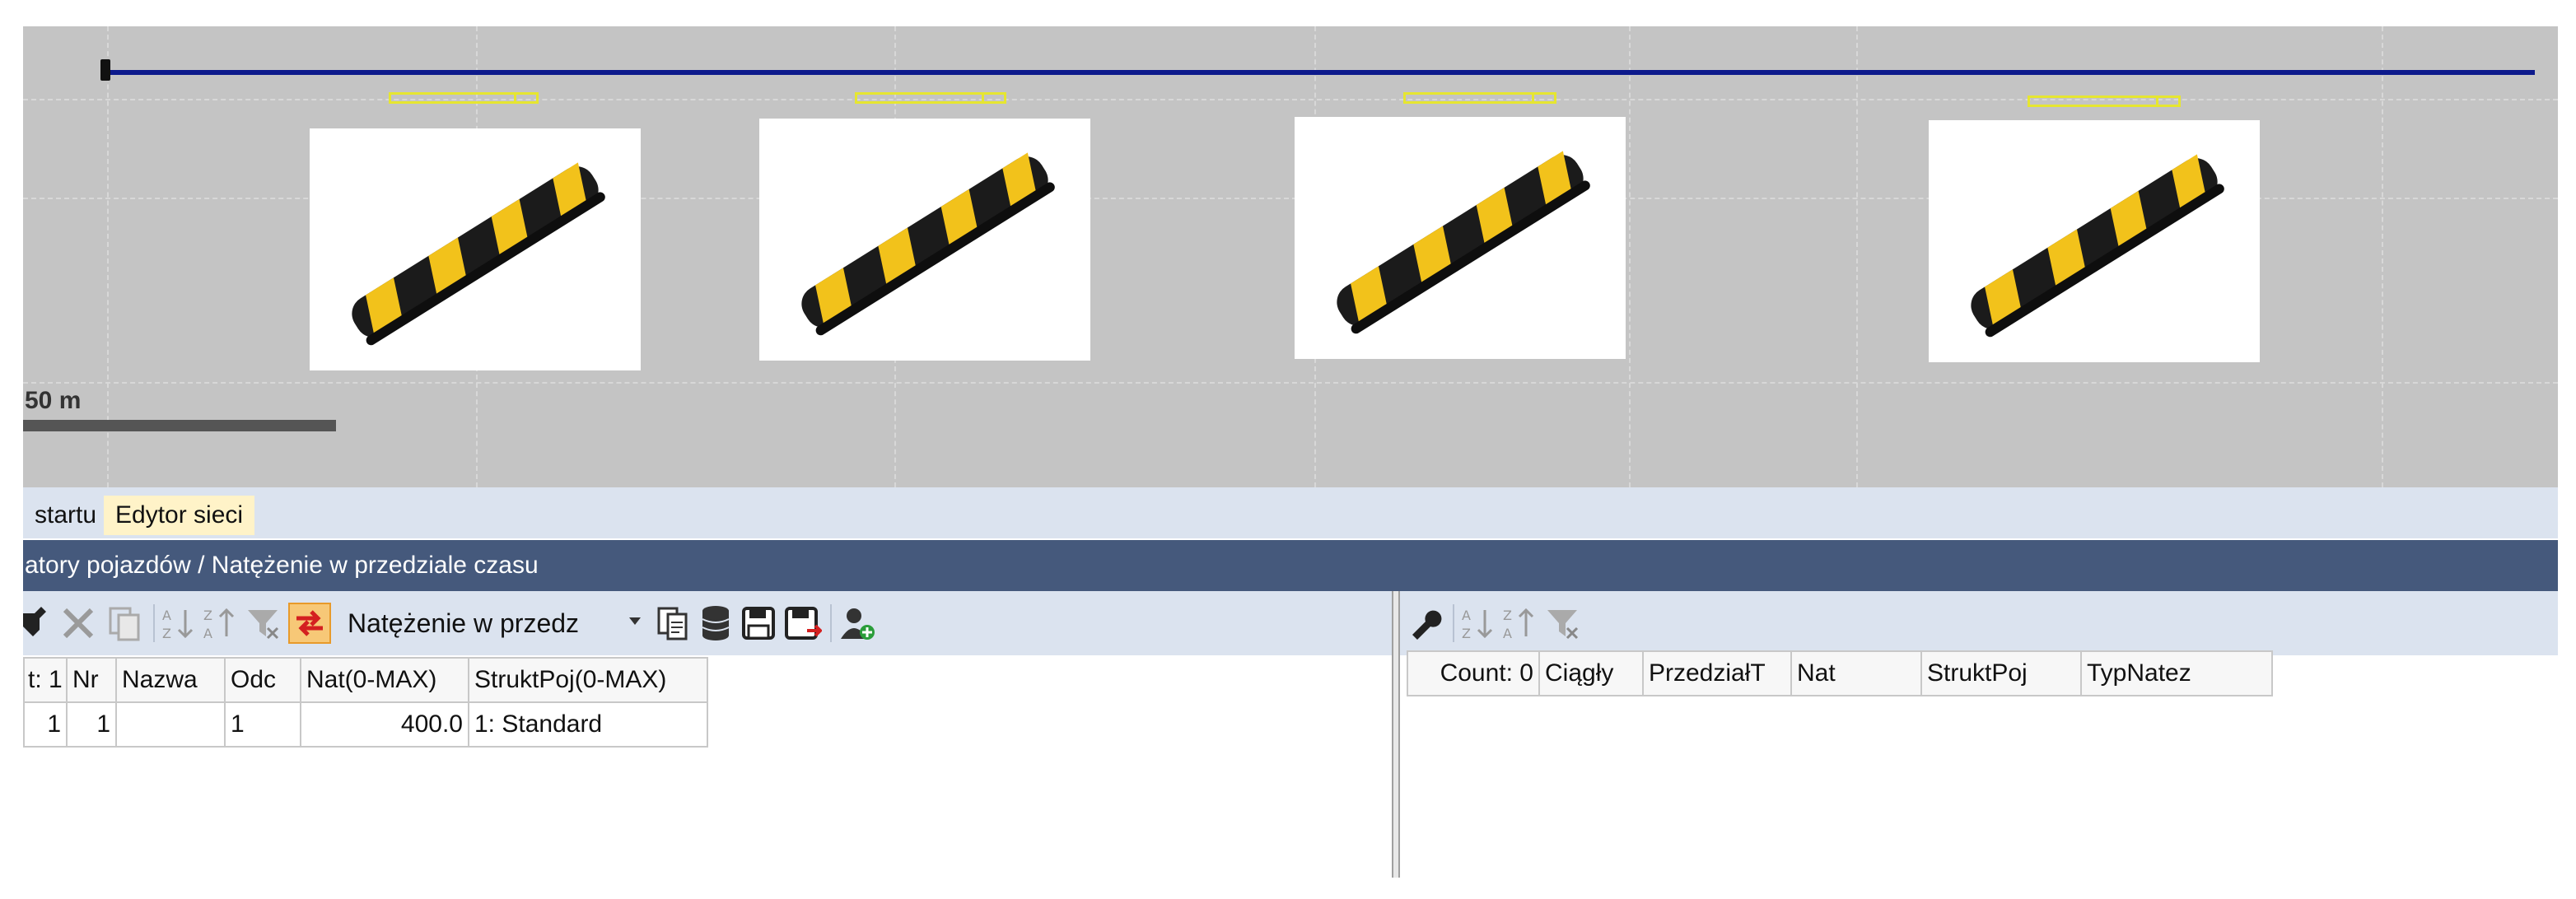 This screenshot has width=2576, height=899. I want to click on column-header-przedzialt: PrzedziałT, so click(1717, 673).